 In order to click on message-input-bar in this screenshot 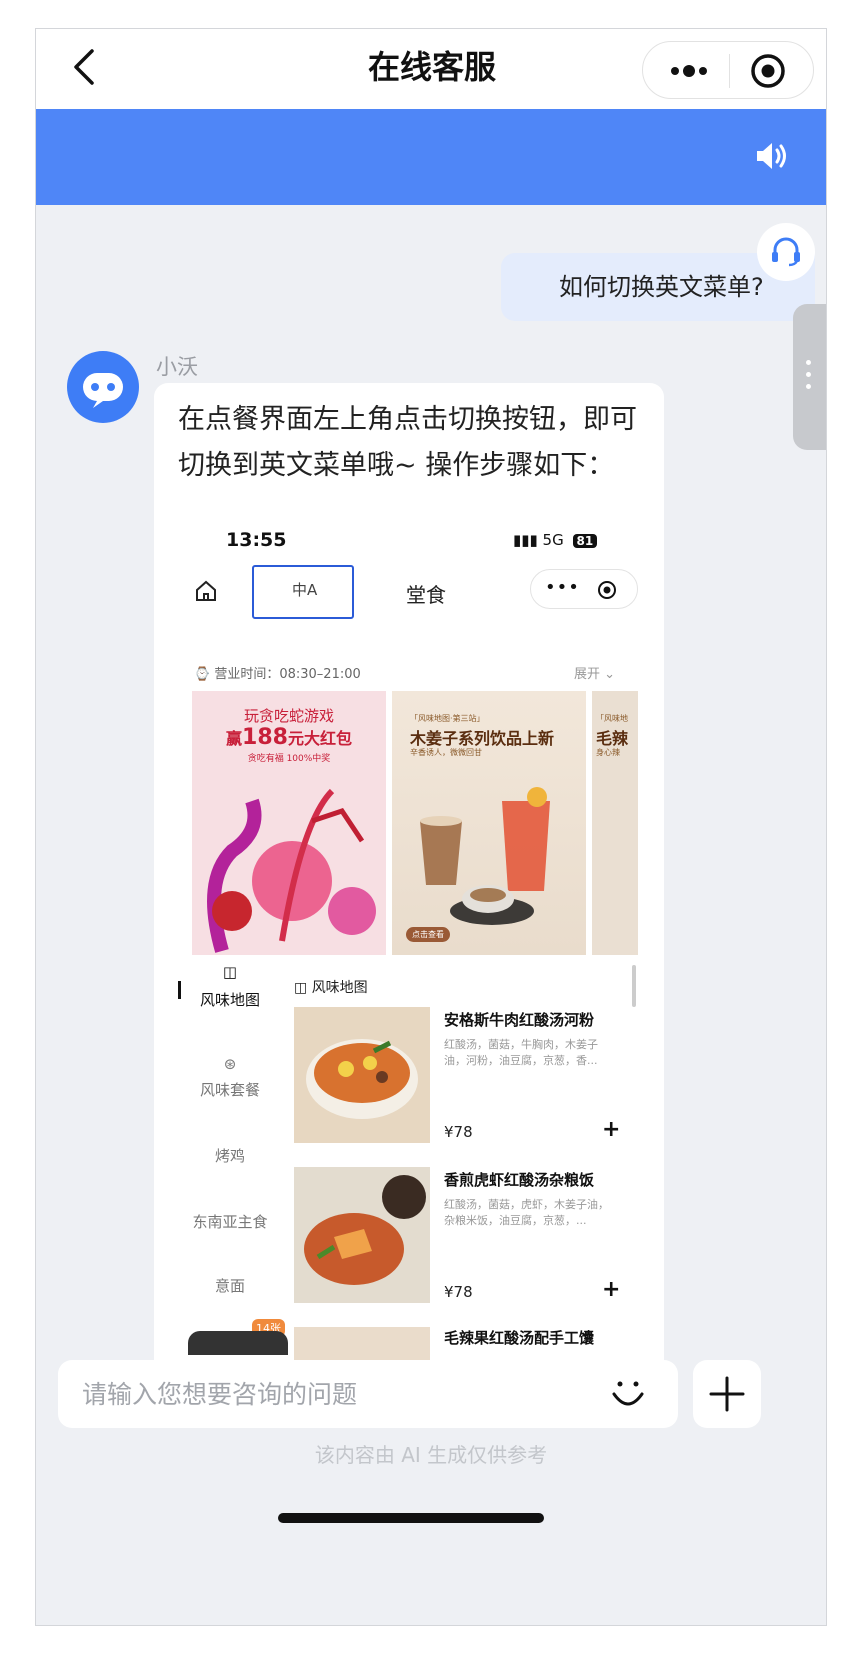, I will do `click(368, 1394)`.